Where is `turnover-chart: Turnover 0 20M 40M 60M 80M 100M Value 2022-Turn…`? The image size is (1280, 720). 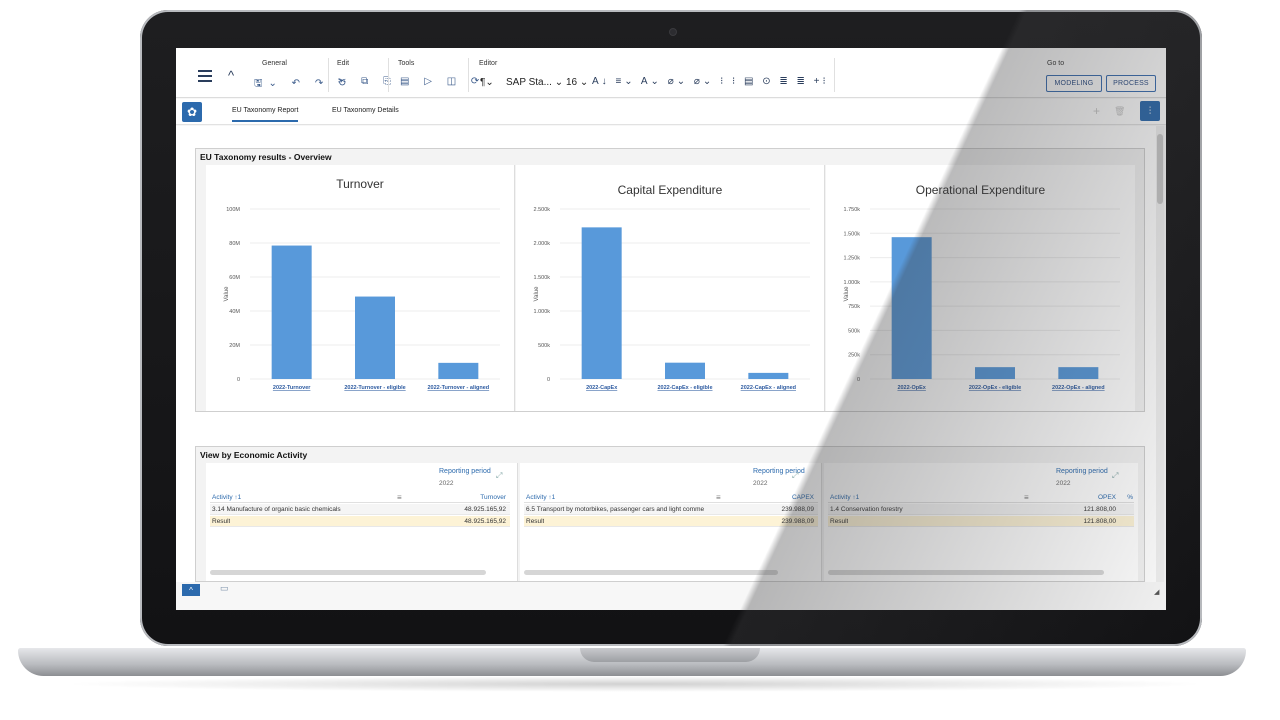
turnover-chart: Turnover 0 20M 40M 60M 80M 100M Value 2022-Turn… is located at coordinates (360, 288).